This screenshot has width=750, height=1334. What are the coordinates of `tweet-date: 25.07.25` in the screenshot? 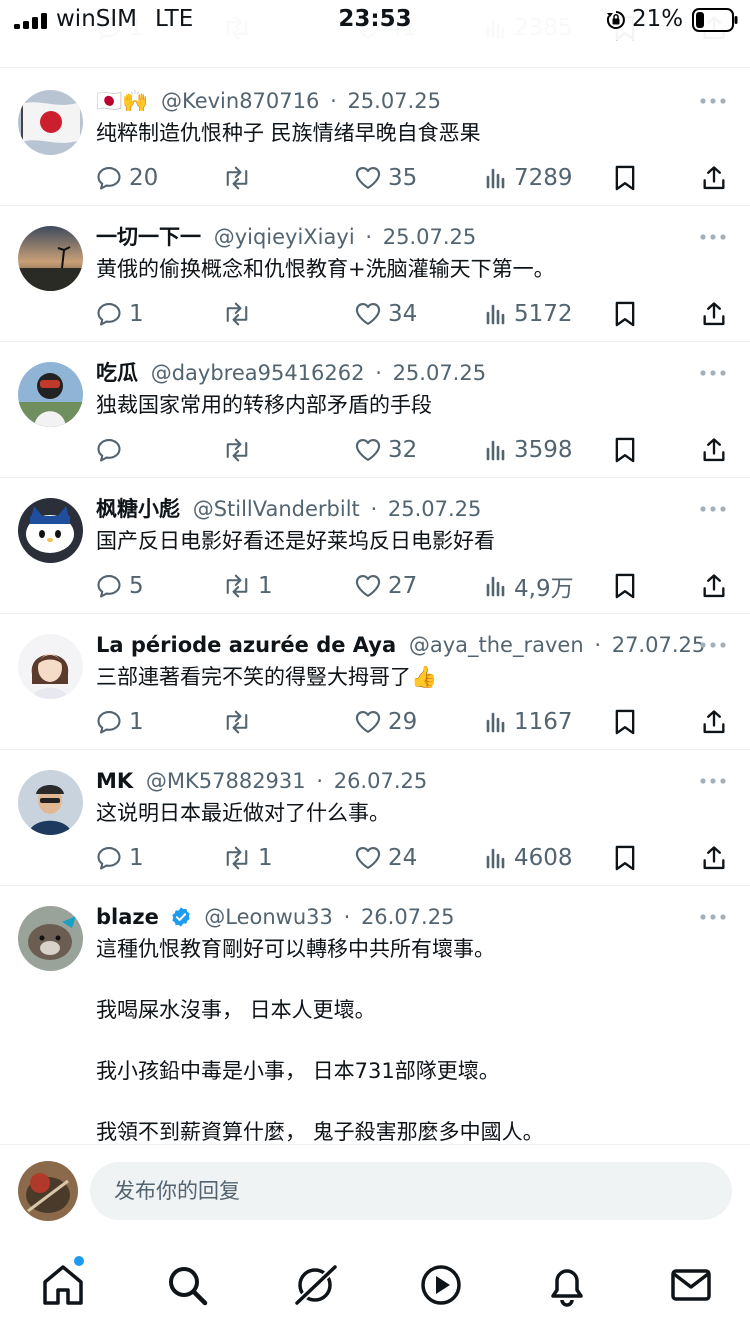 It's located at (434, 509).